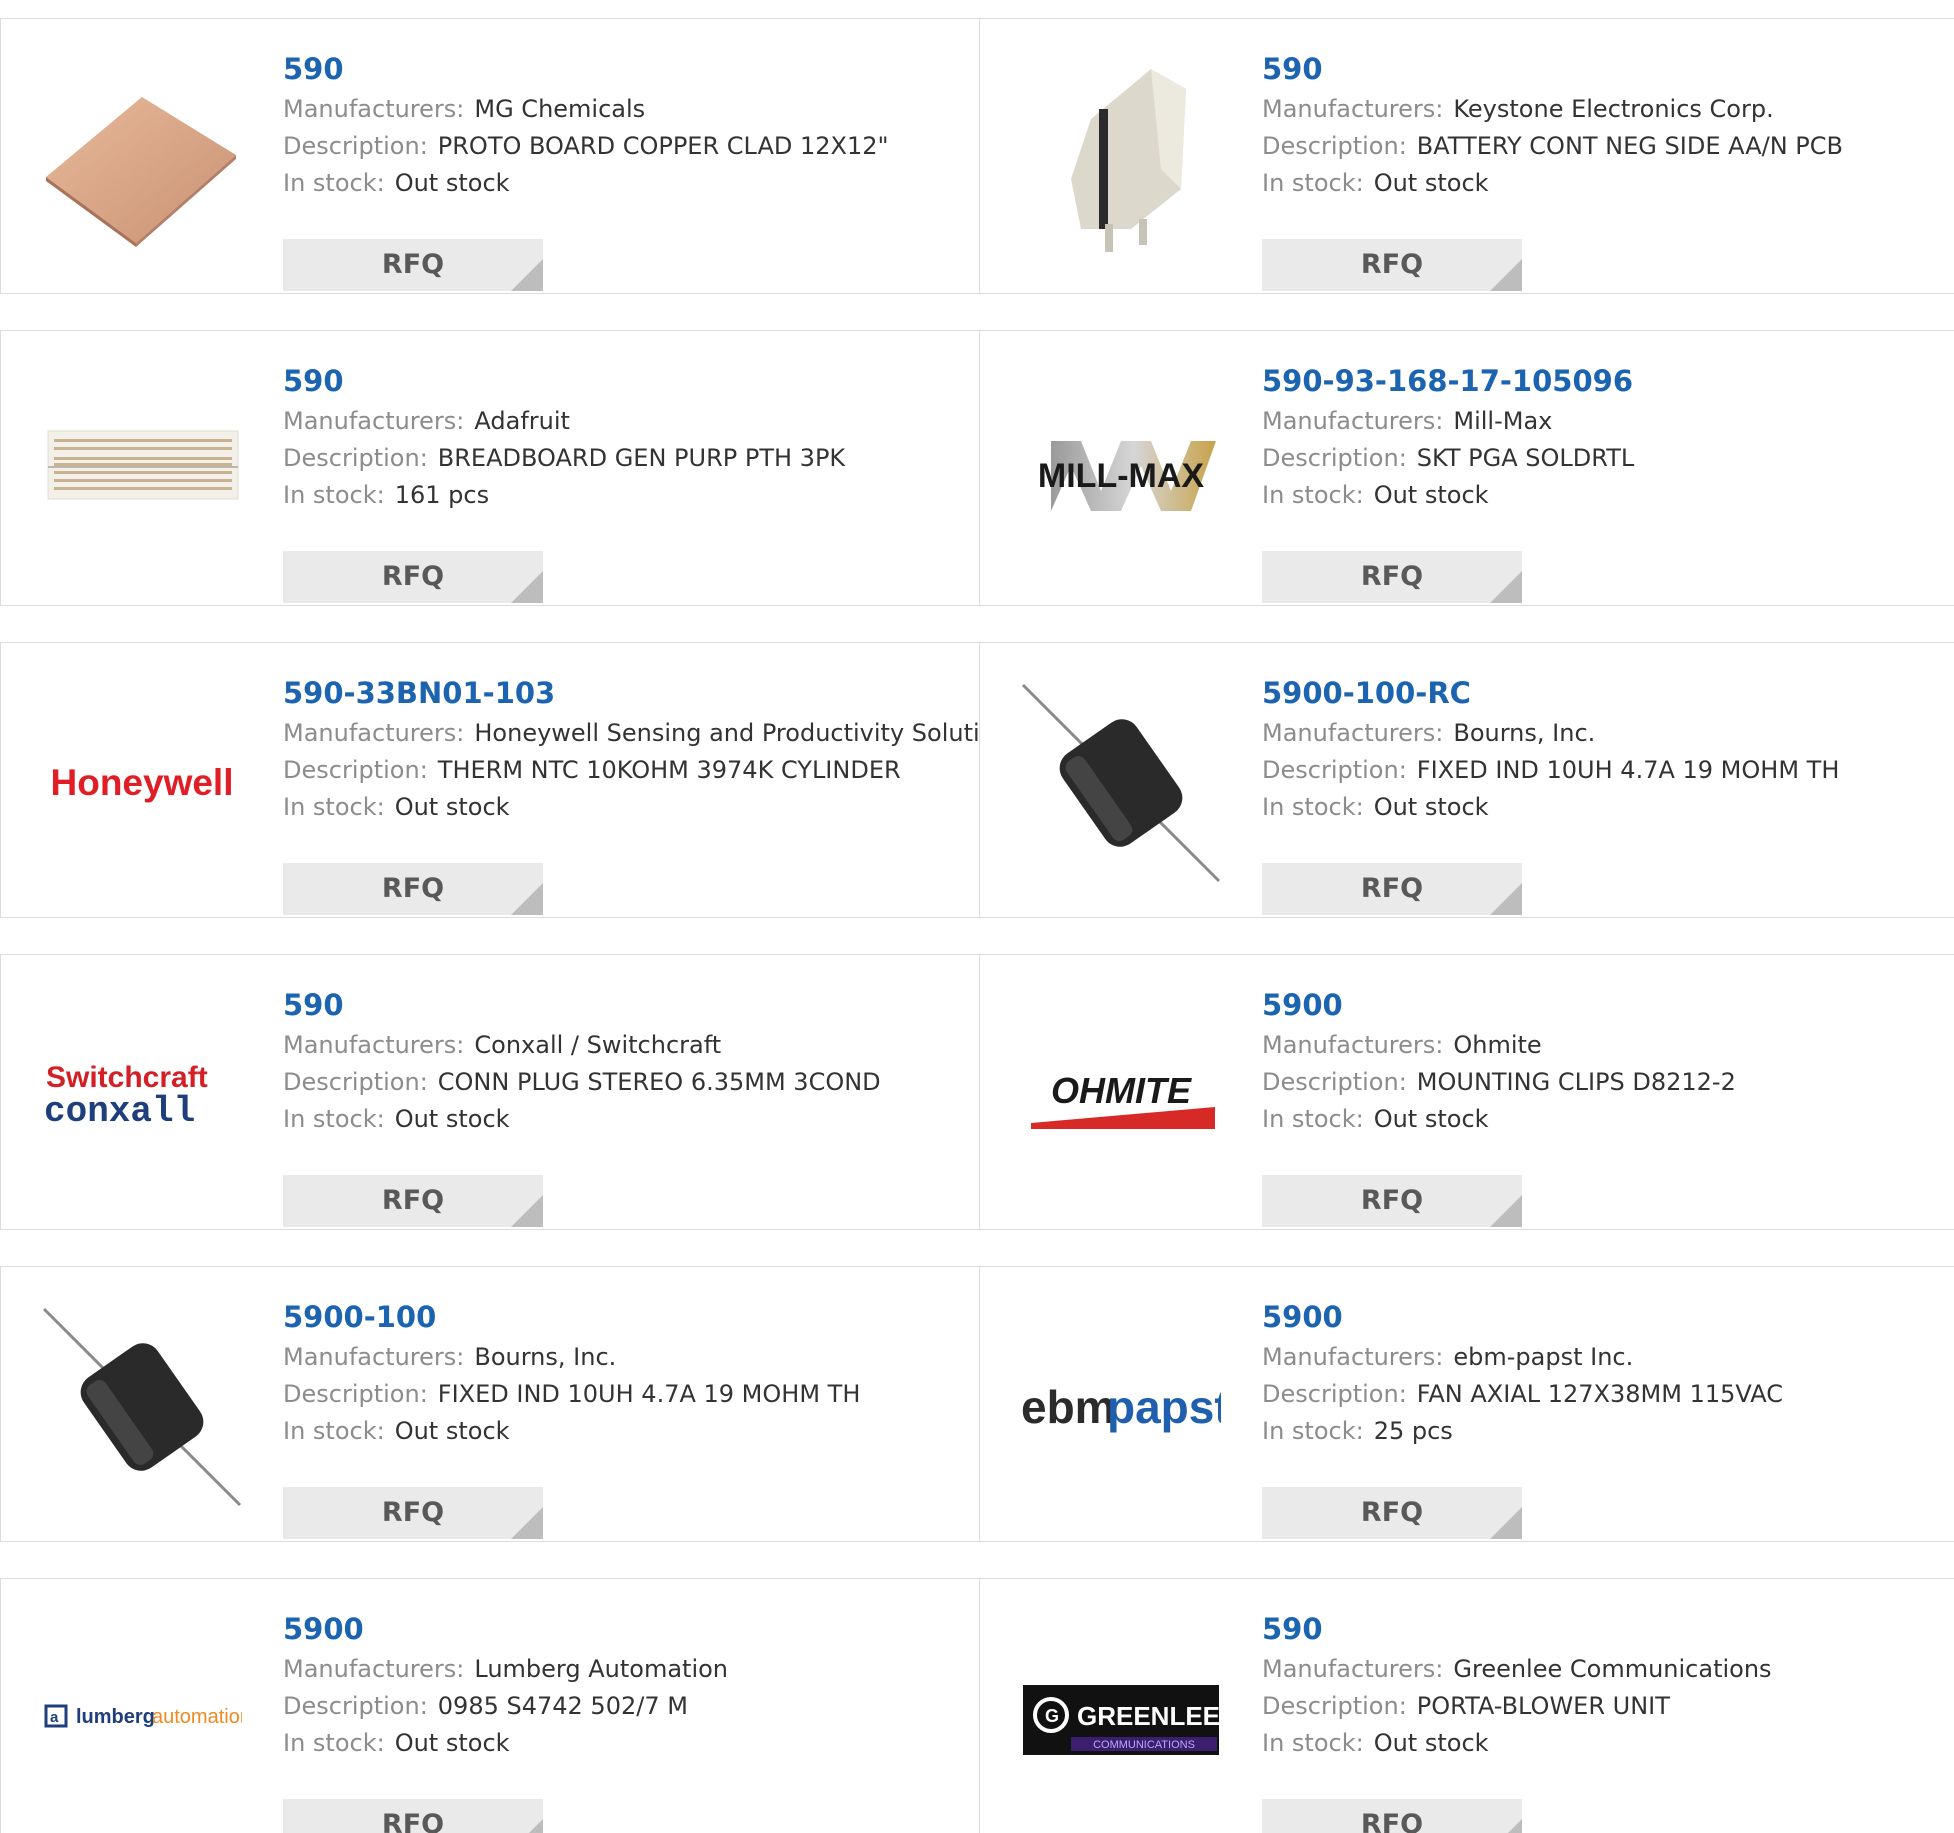 The width and height of the screenshot is (1954, 1833). I want to click on manufacturer-value: ebm-papst Inc., so click(1543, 1357).